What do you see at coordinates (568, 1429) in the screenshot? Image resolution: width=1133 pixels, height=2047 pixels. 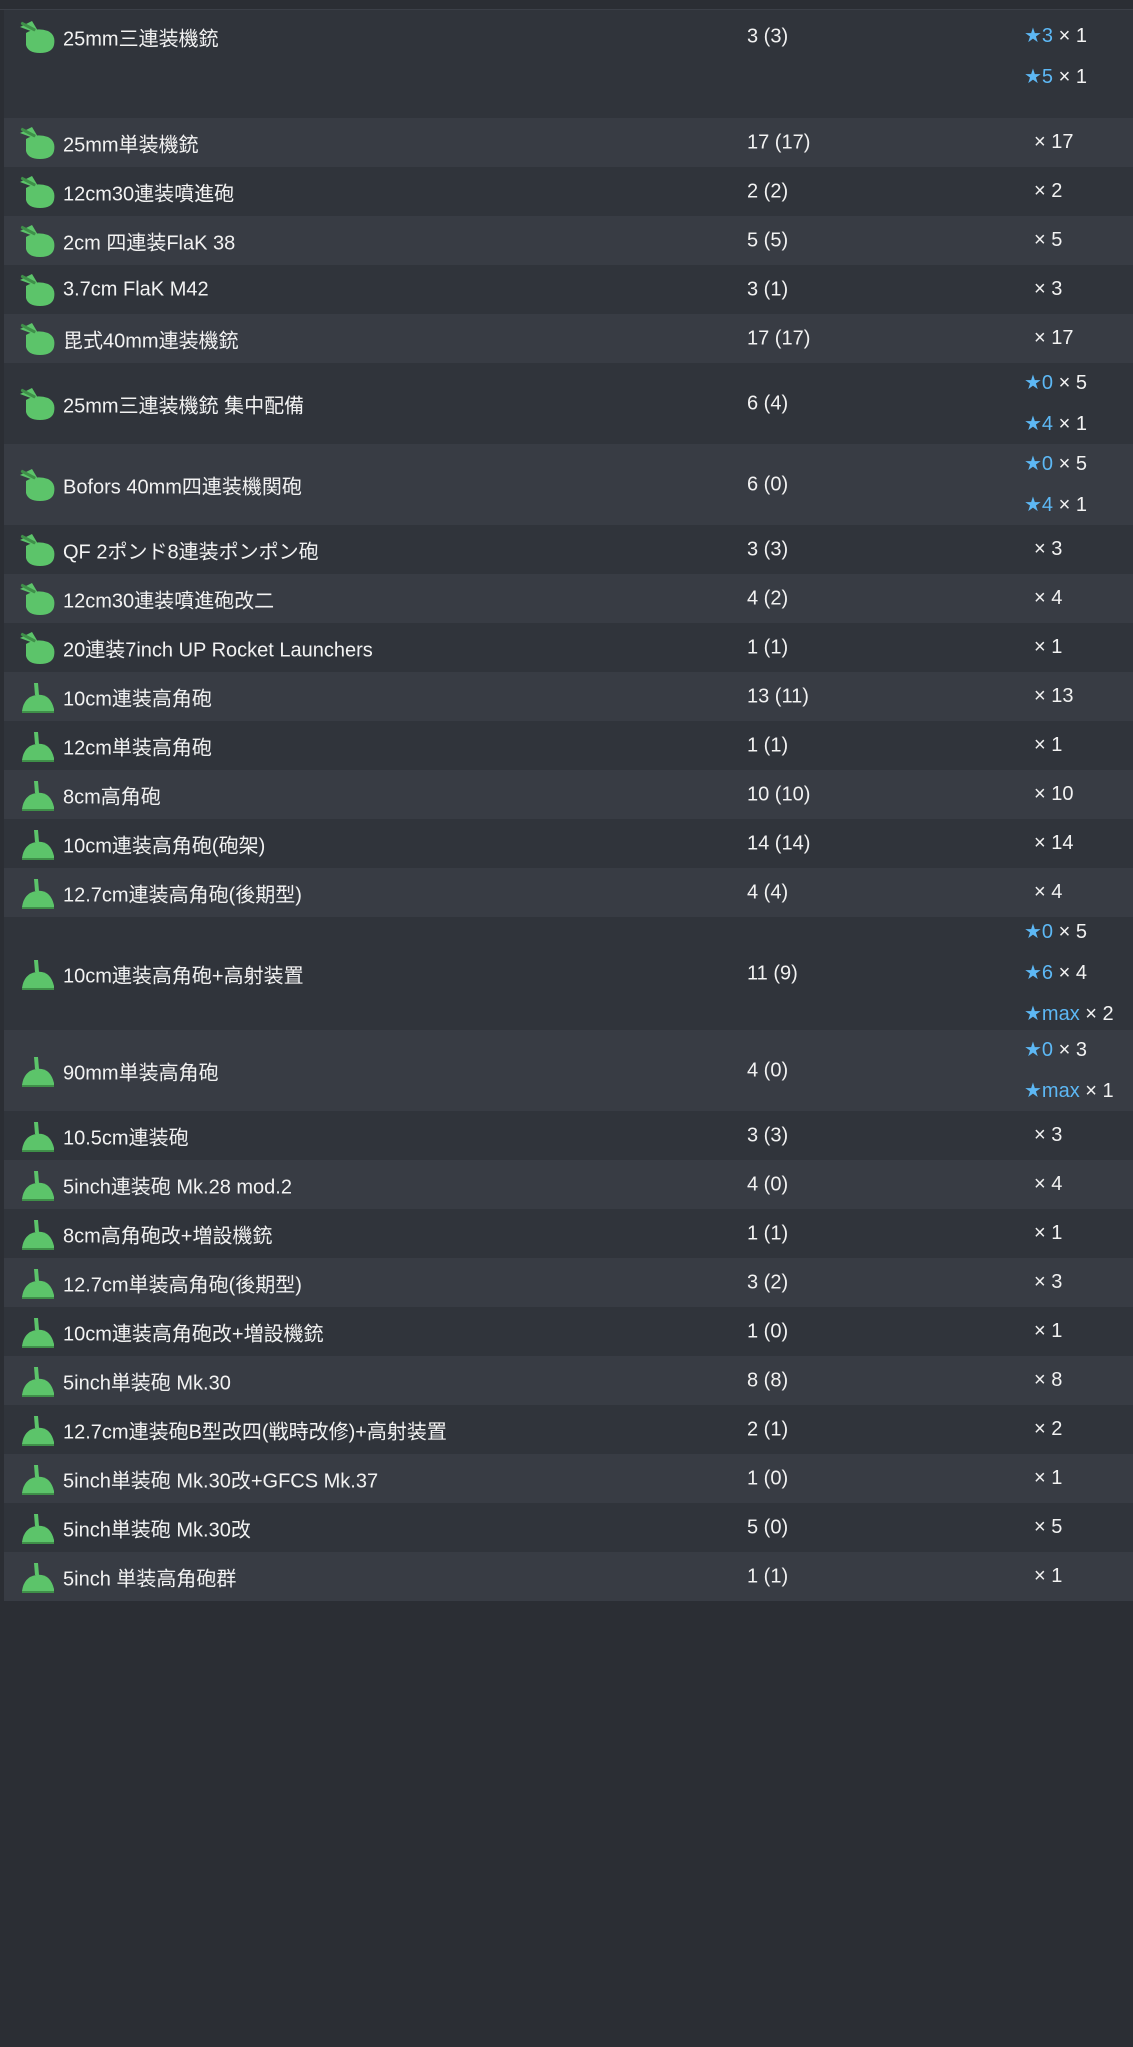 I see `table-row: 12.7cm連装砲B型改四(戦時改修)+高射装置 2 (1) × 2` at bounding box center [568, 1429].